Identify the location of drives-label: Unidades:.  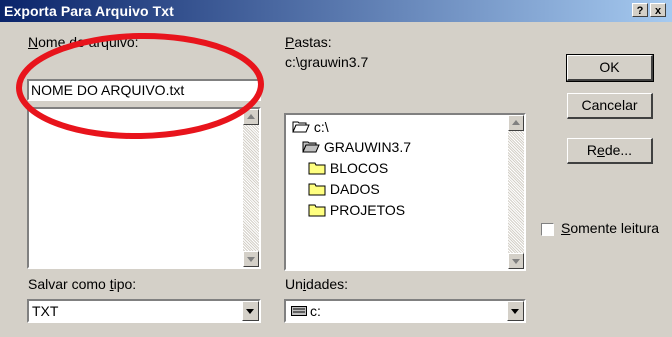
(317, 284).